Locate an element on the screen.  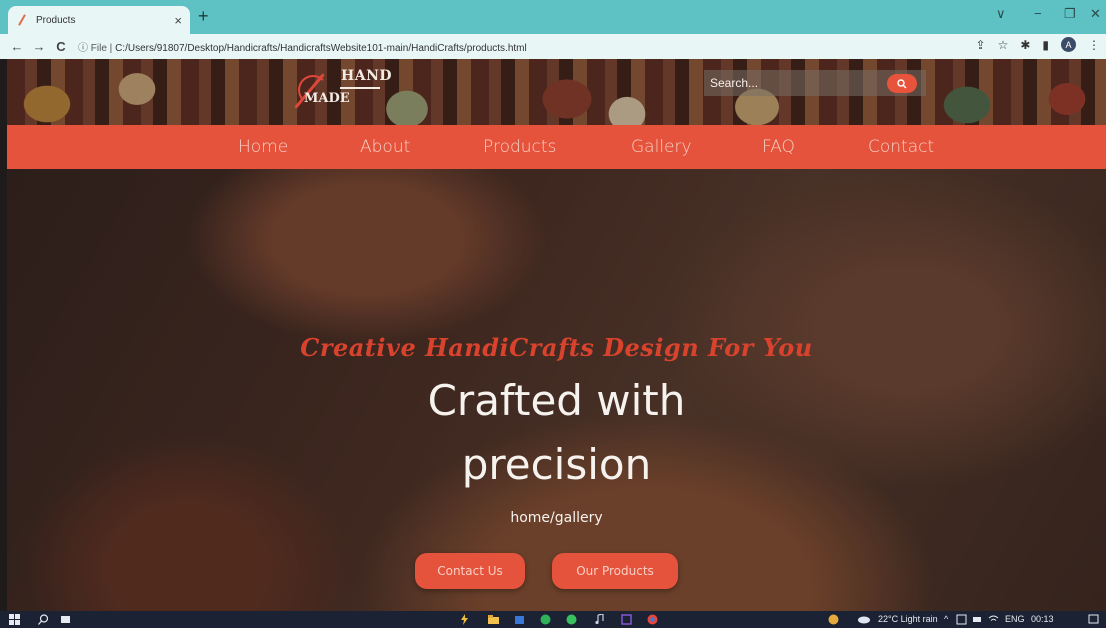
pinned-app-lightning-icon is located at coordinates (464, 619).